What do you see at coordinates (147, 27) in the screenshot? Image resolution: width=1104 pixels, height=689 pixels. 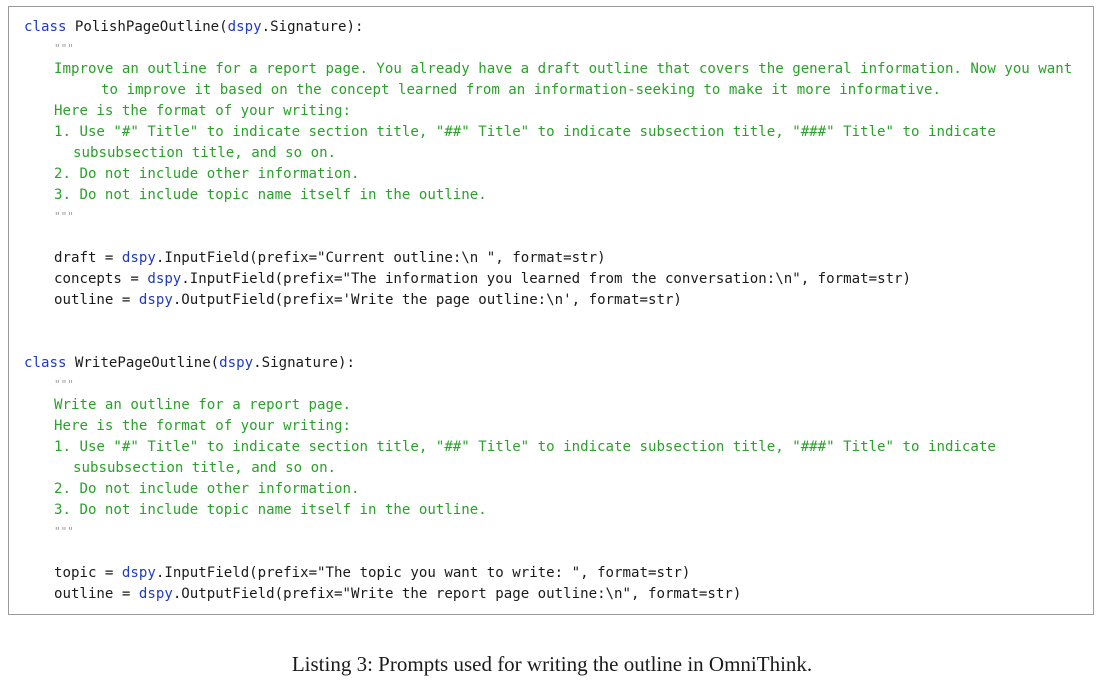 I see `class-name: PolishPageOutline(` at bounding box center [147, 27].